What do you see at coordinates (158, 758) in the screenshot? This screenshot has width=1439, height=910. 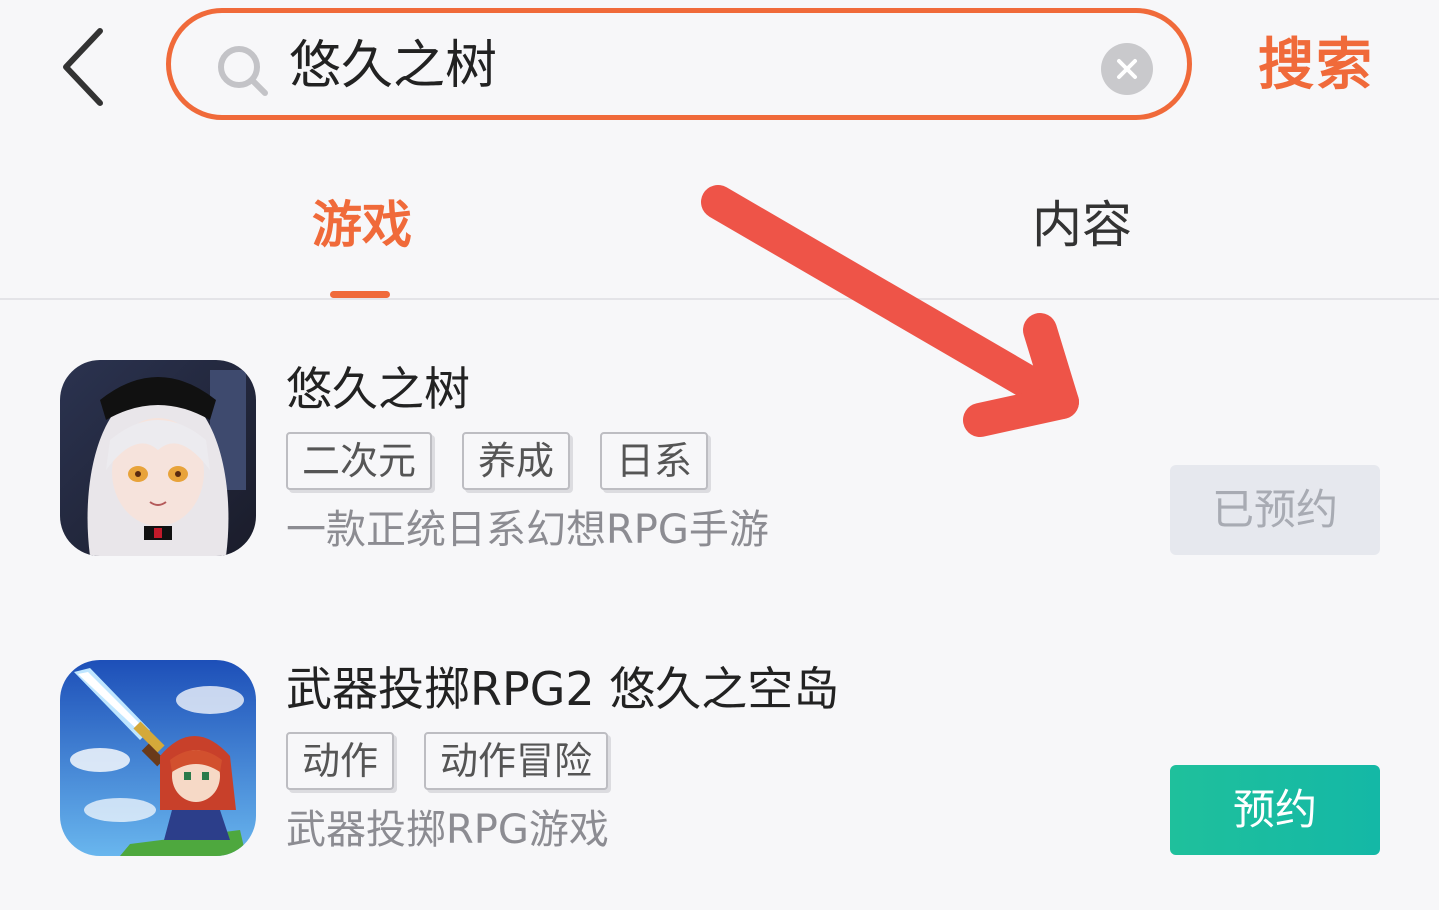 I see `game-icon-sword-girl` at bounding box center [158, 758].